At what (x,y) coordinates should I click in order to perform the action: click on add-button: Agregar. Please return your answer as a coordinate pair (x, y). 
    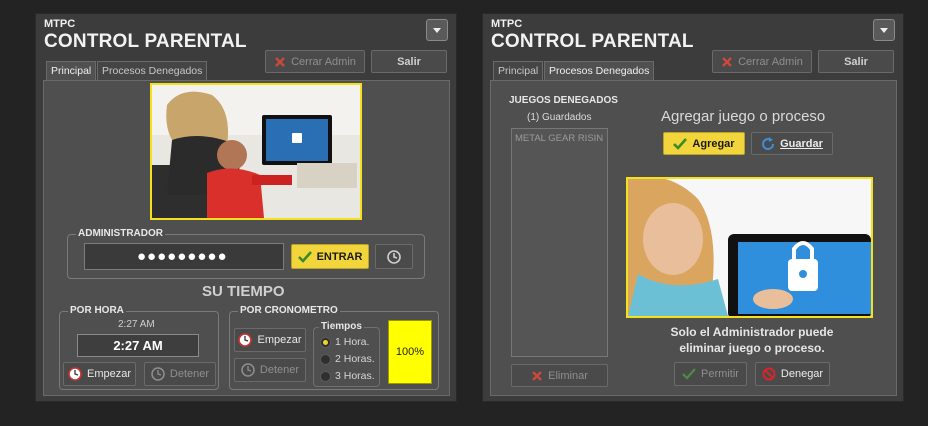
    Looking at the image, I should click on (704, 143).